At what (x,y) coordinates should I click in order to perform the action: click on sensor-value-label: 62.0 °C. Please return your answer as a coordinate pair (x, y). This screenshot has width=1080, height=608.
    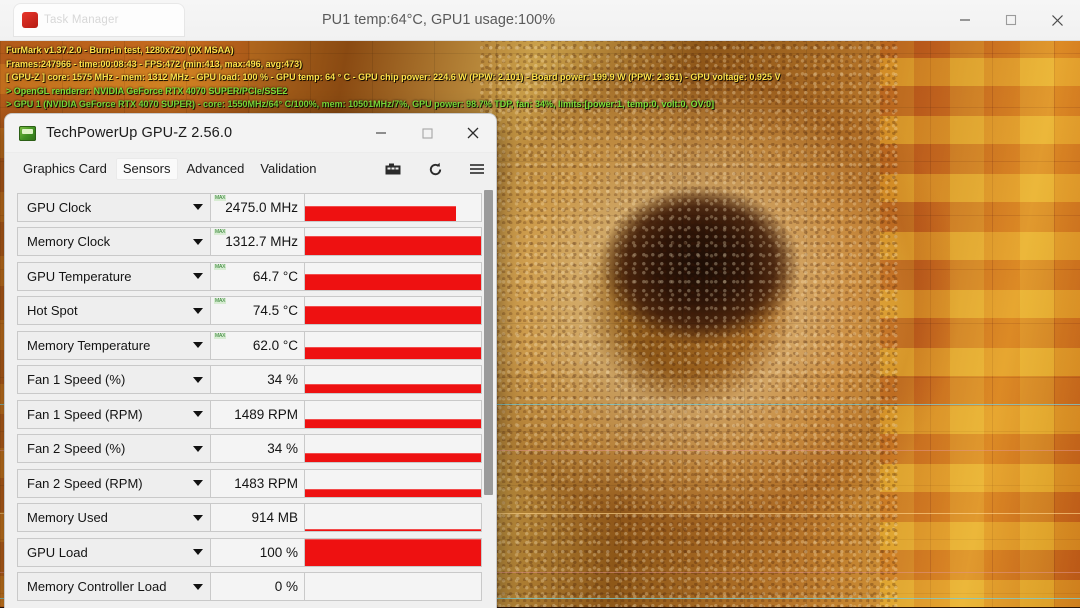
    Looking at the image, I should click on (275, 345).